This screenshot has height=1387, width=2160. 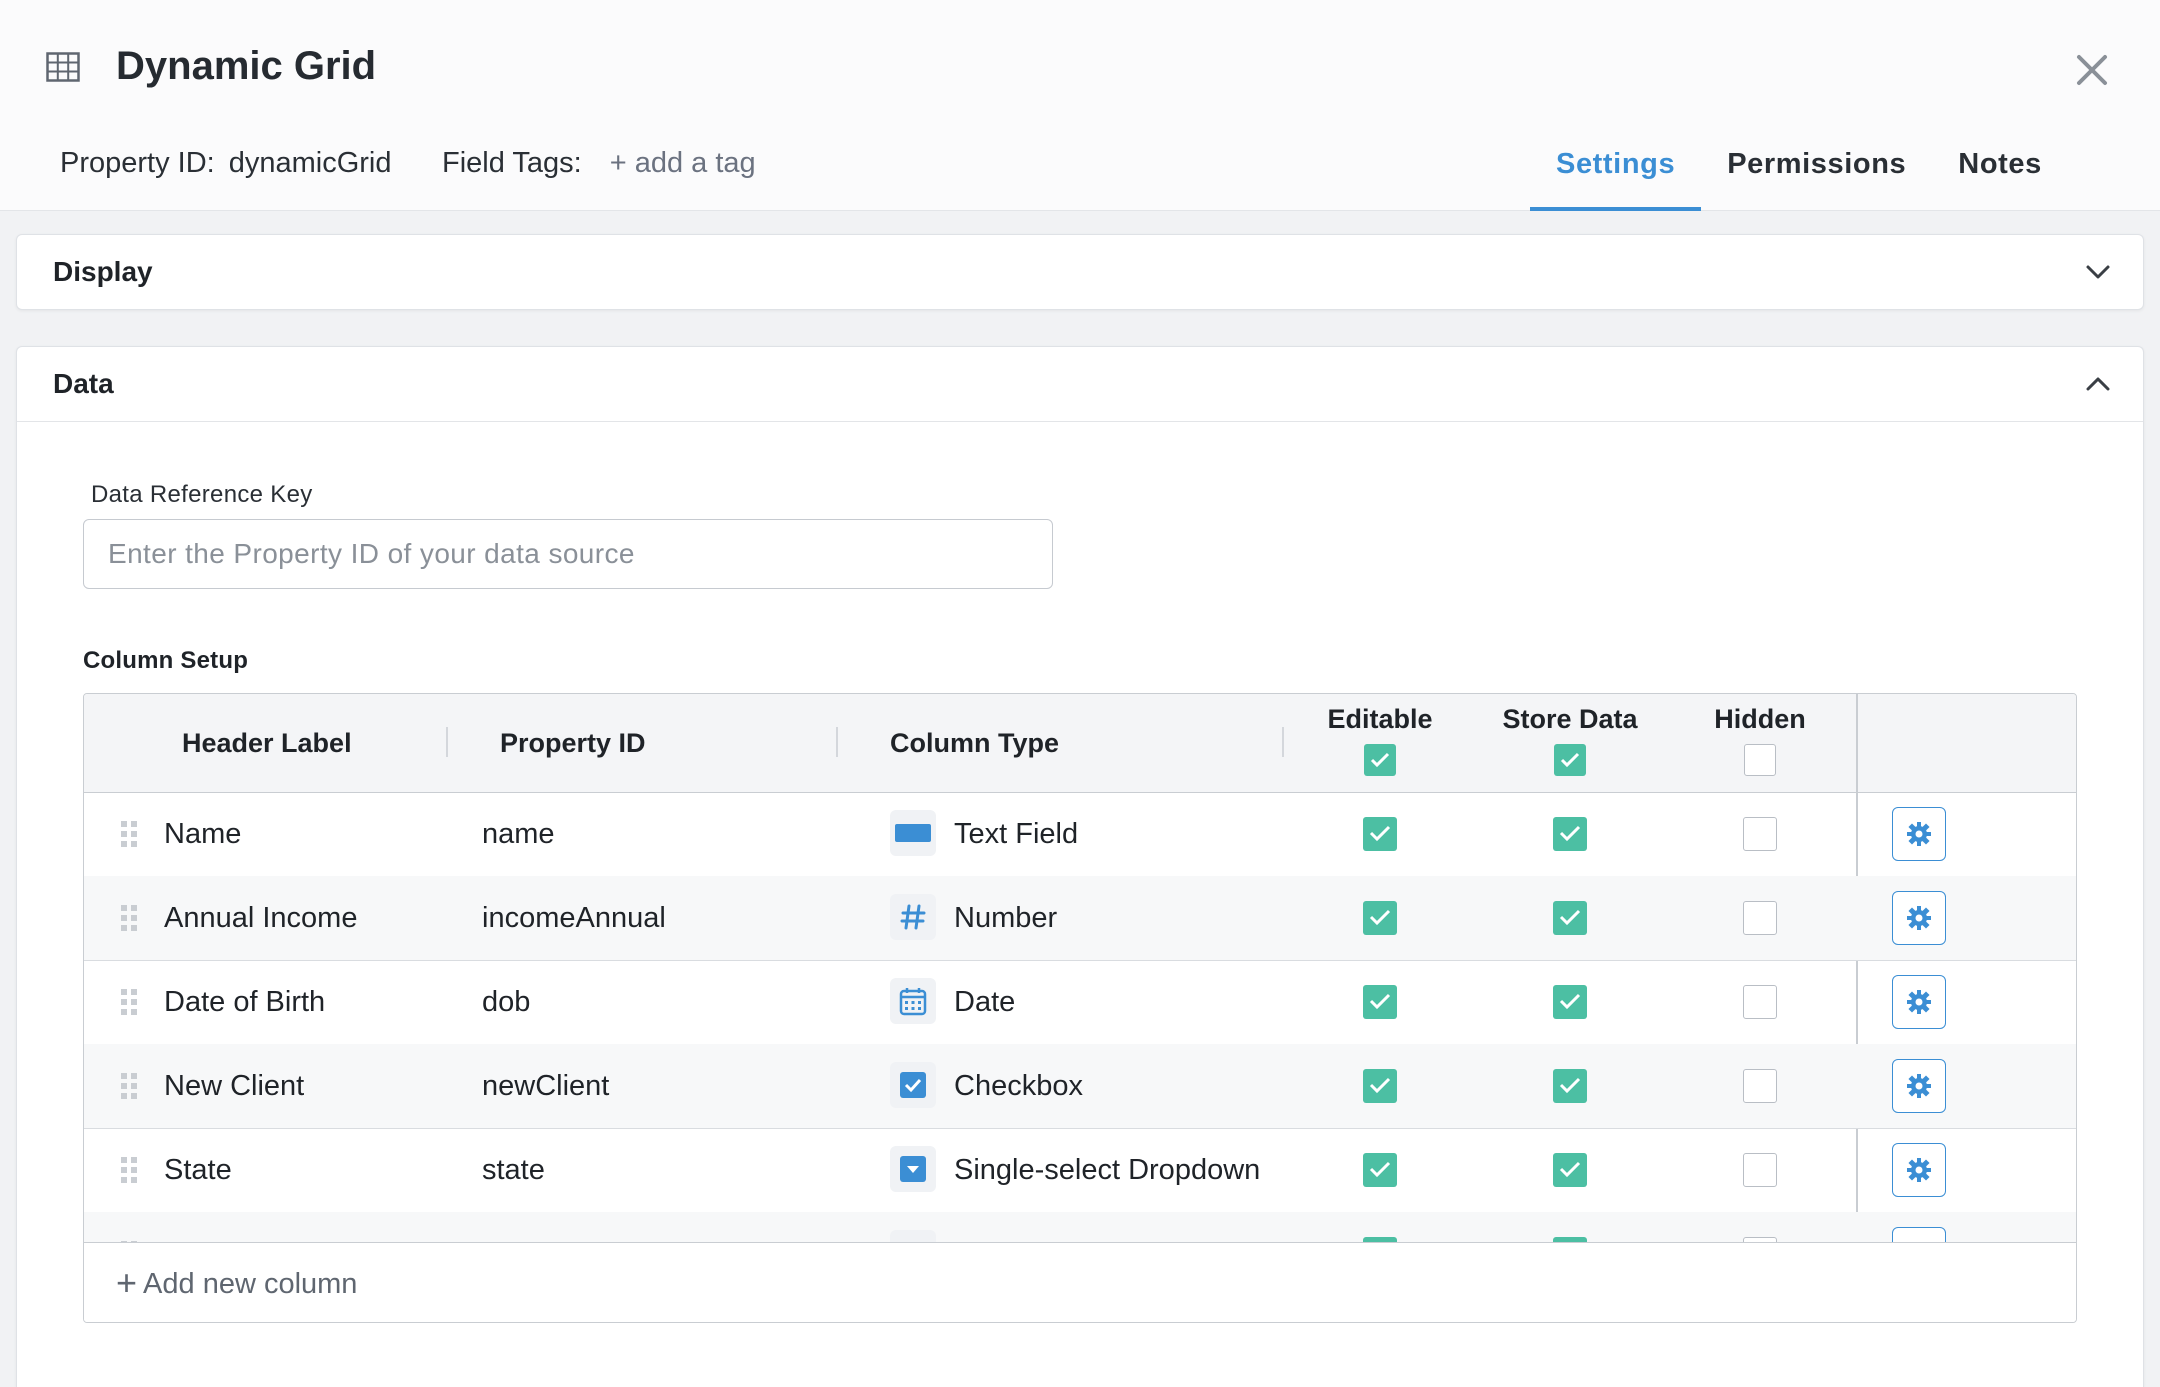 I want to click on property-id-value: dynamicGrid, so click(x=310, y=163).